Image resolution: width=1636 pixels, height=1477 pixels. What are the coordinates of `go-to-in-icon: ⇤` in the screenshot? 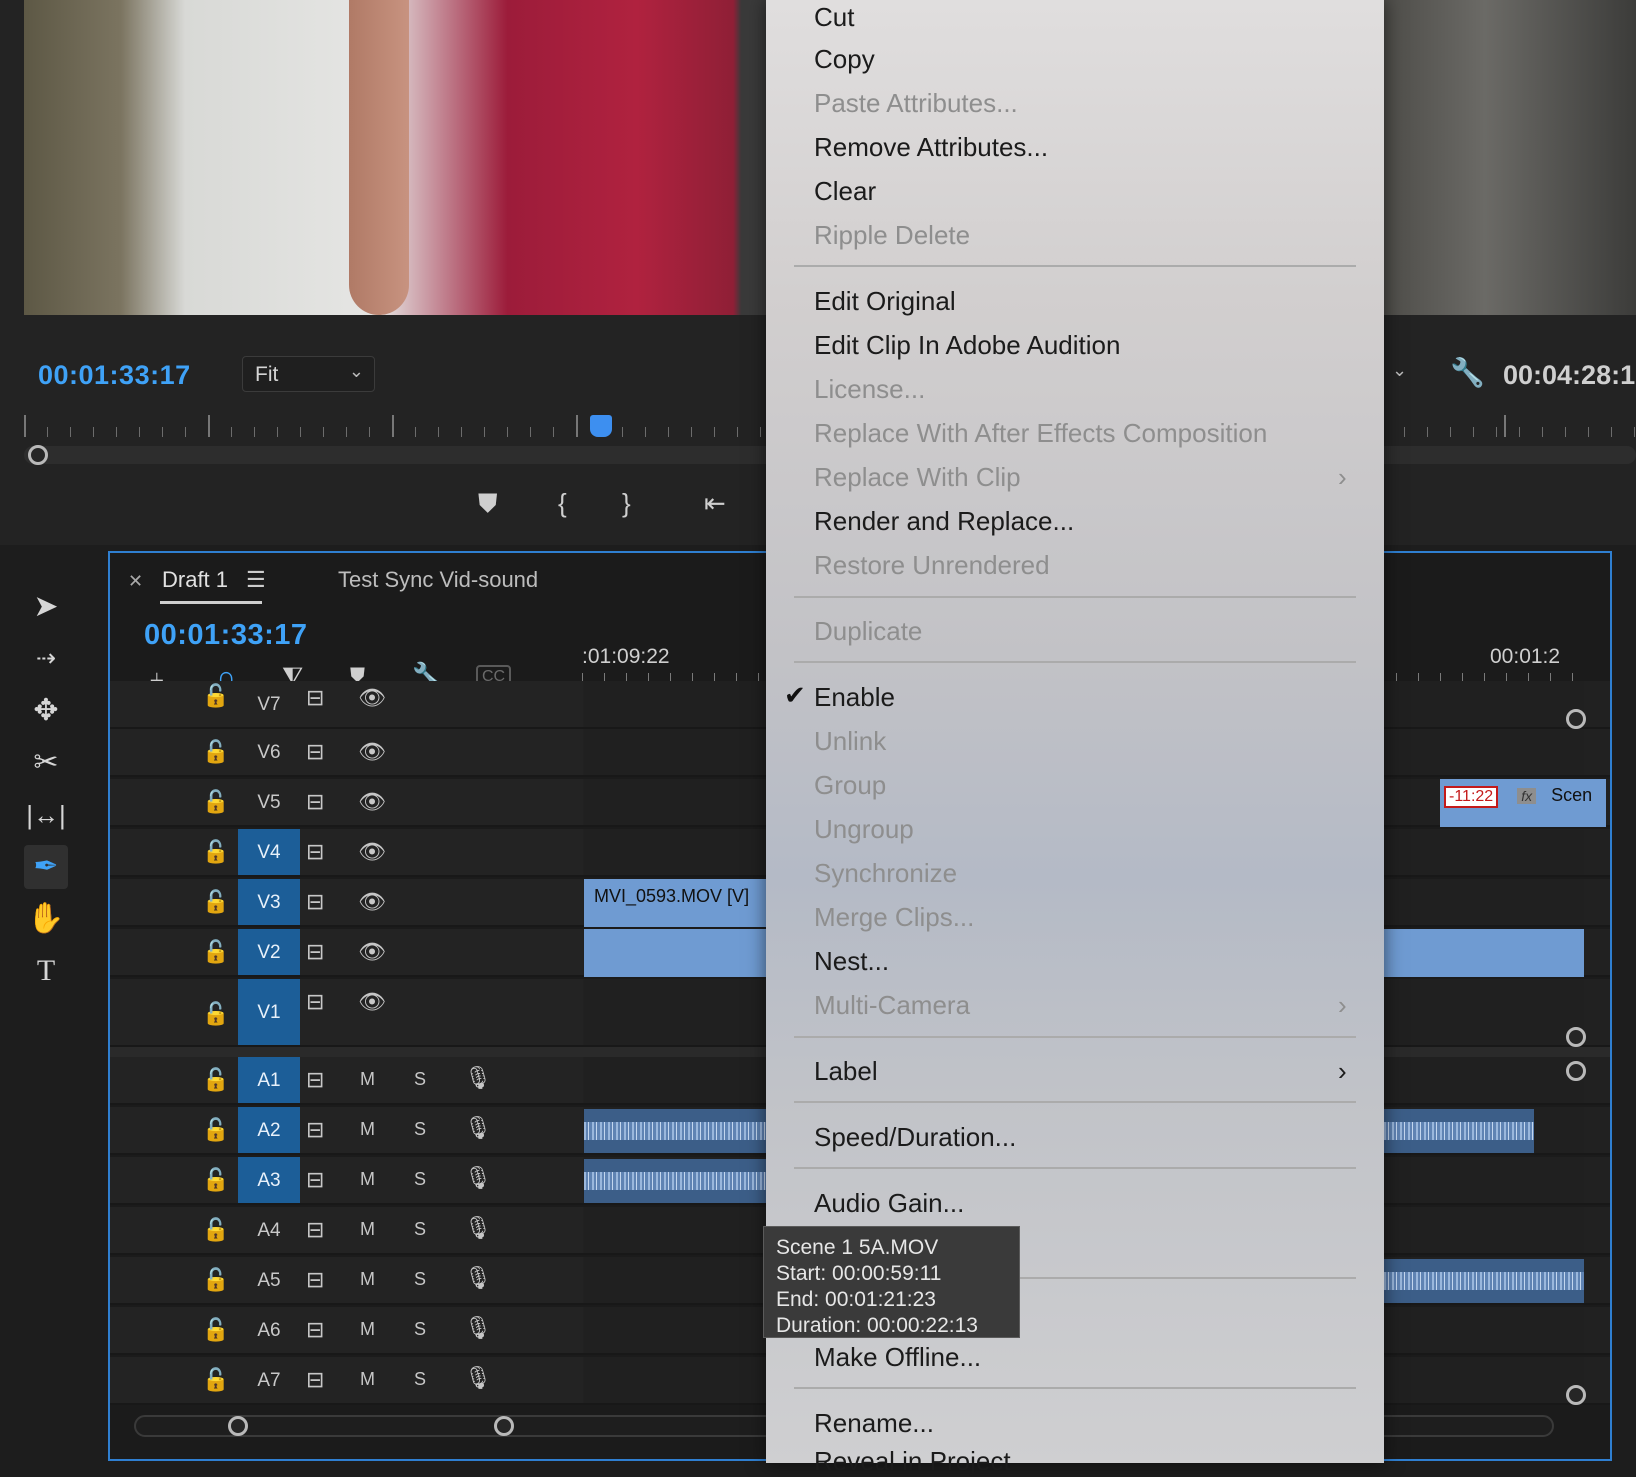 It's located at (715, 503).